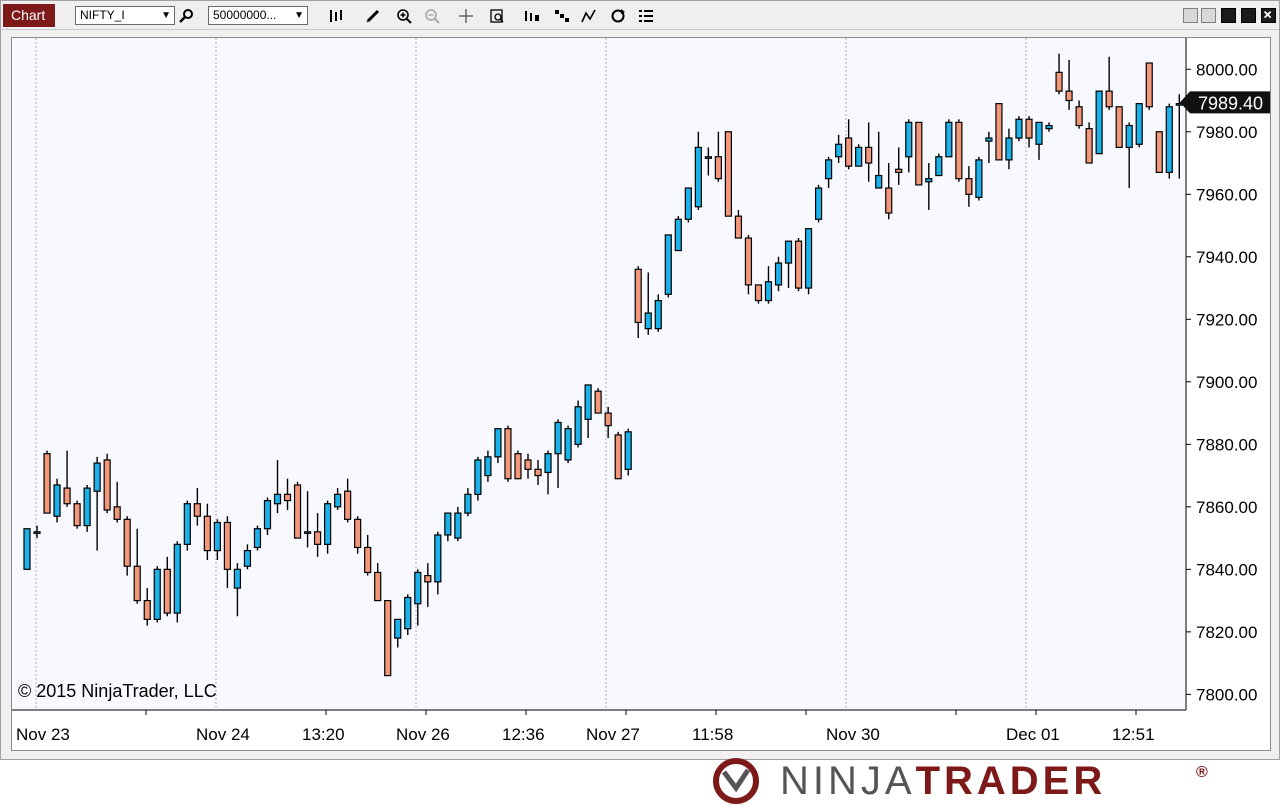  I want to click on maximize-button, so click(1248, 15).